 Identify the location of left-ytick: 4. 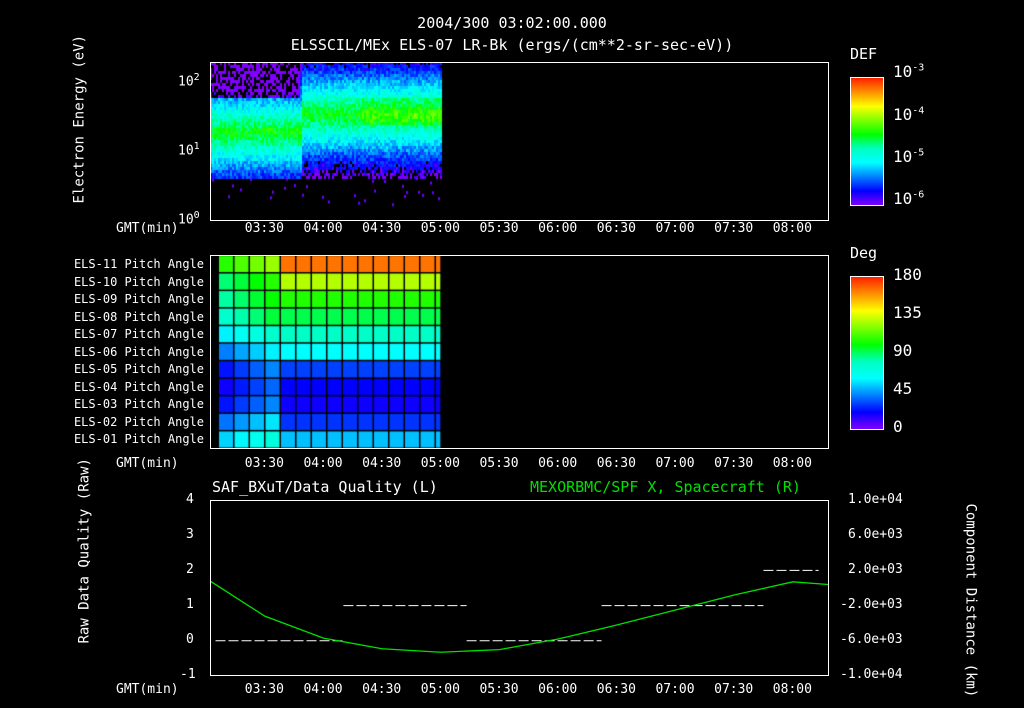
(190, 499).